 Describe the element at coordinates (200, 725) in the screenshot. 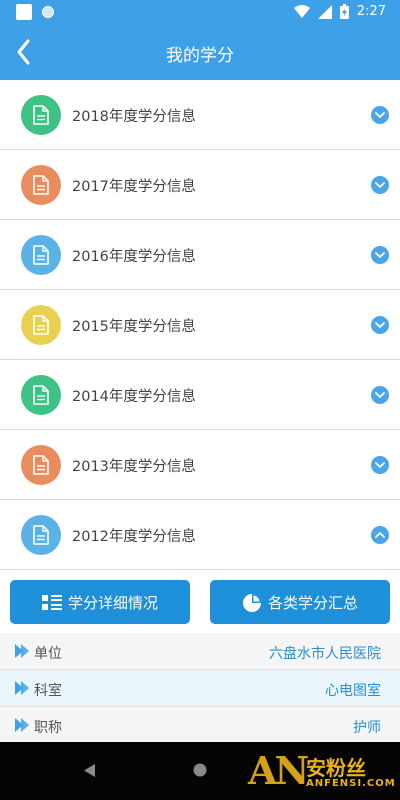

I see `info-row: 职称 护师` at that location.